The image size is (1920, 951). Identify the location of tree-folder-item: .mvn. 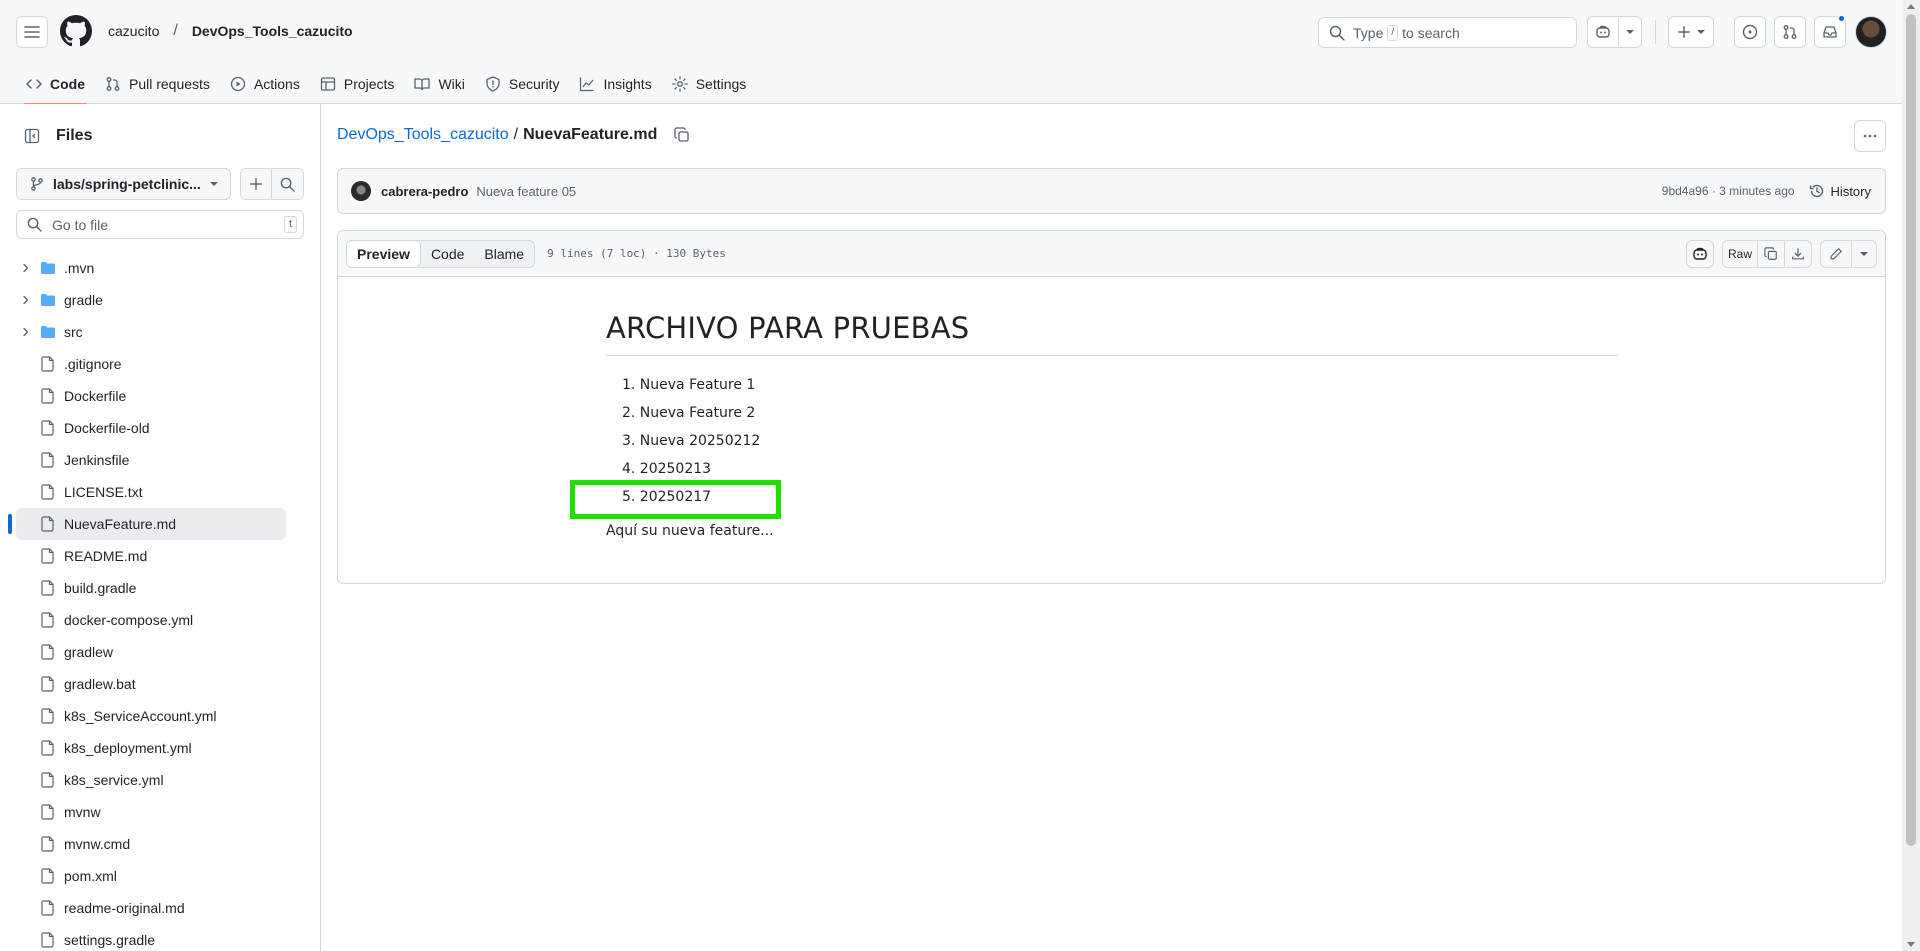
(151, 268).